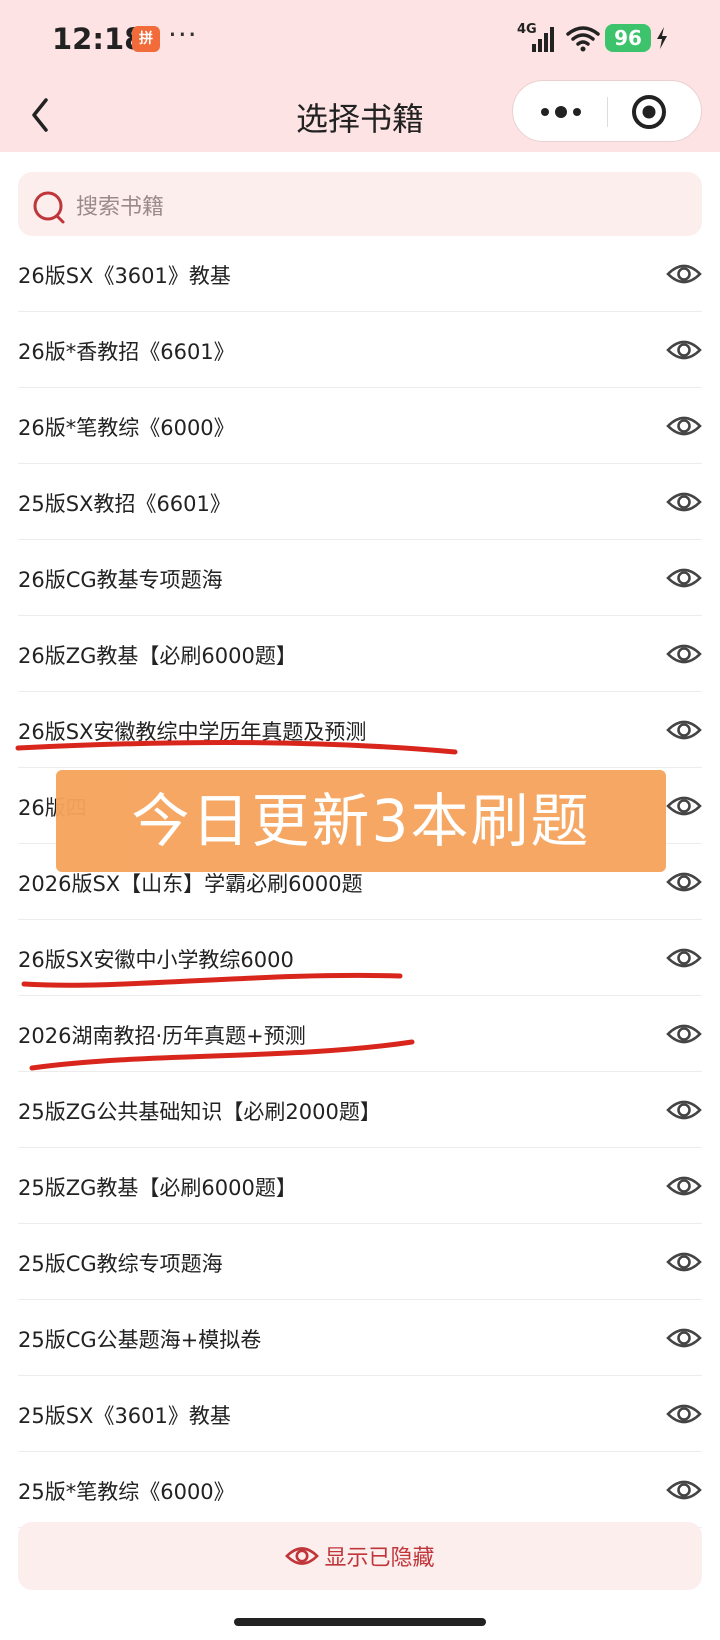  Describe the element at coordinates (662, 38) in the screenshot. I see `charging-icon` at that location.